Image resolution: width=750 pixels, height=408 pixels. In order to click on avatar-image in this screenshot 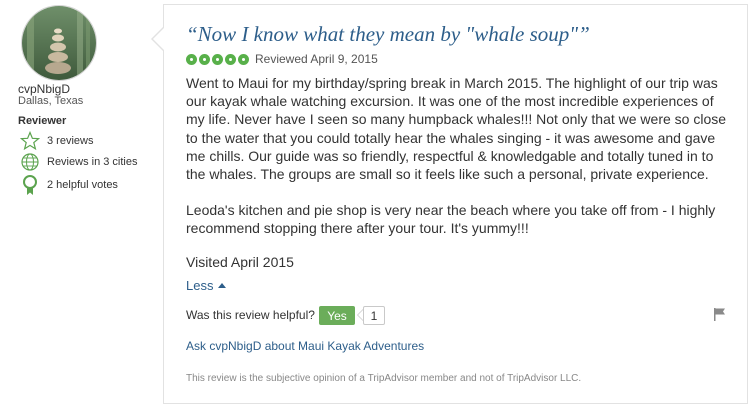, I will do `click(59, 43)`.